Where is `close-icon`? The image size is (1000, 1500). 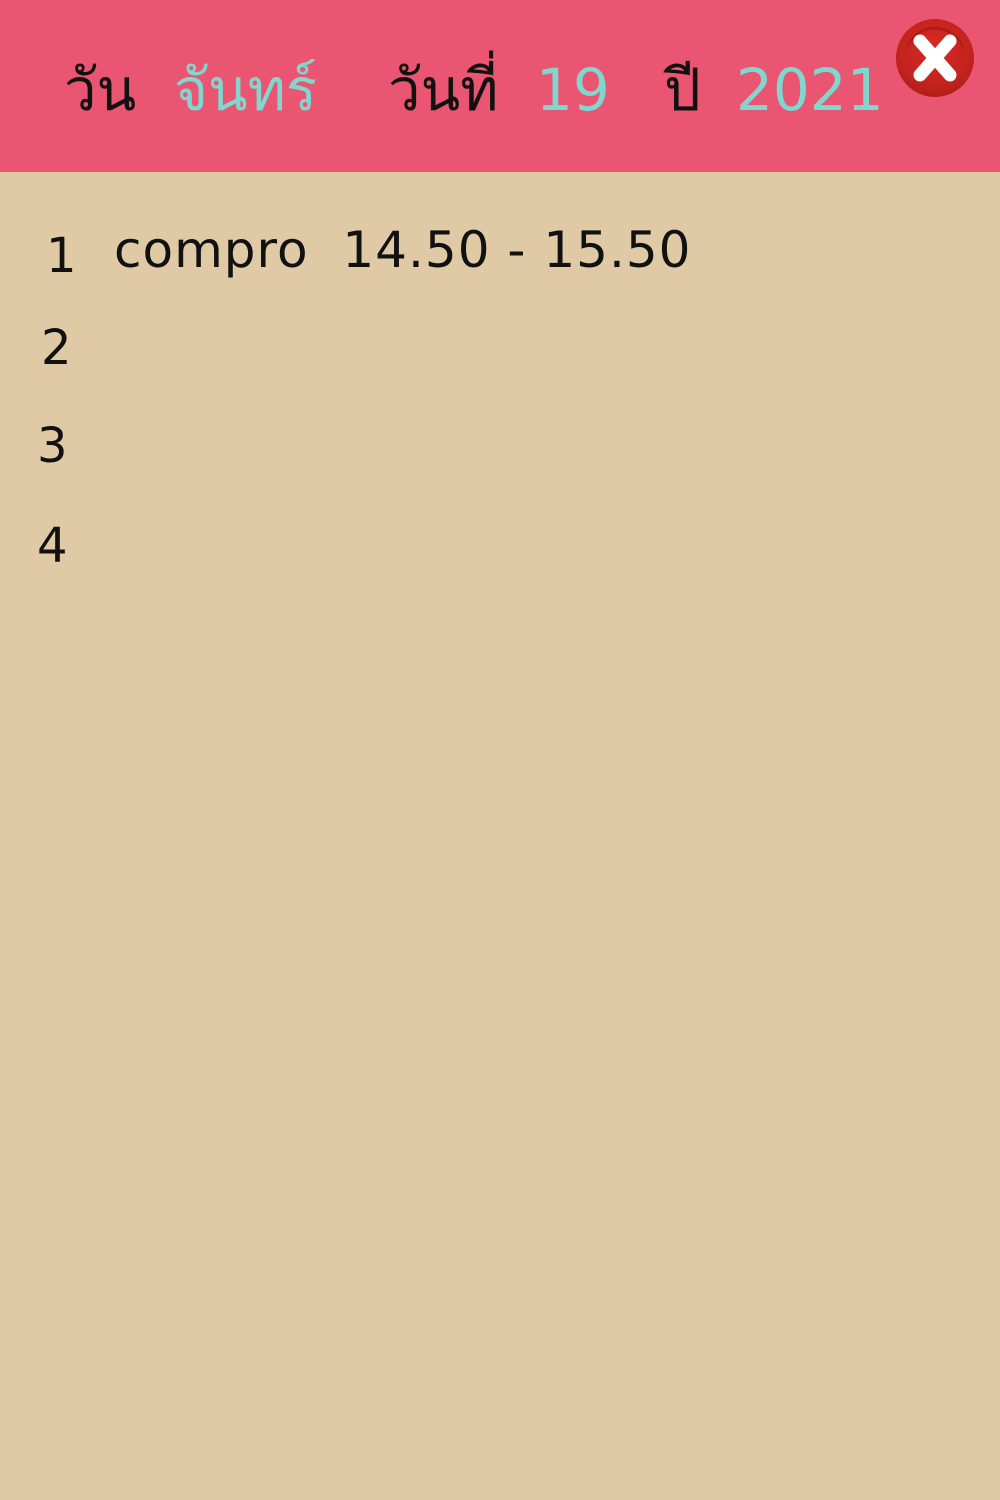 close-icon is located at coordinates (935, 54).